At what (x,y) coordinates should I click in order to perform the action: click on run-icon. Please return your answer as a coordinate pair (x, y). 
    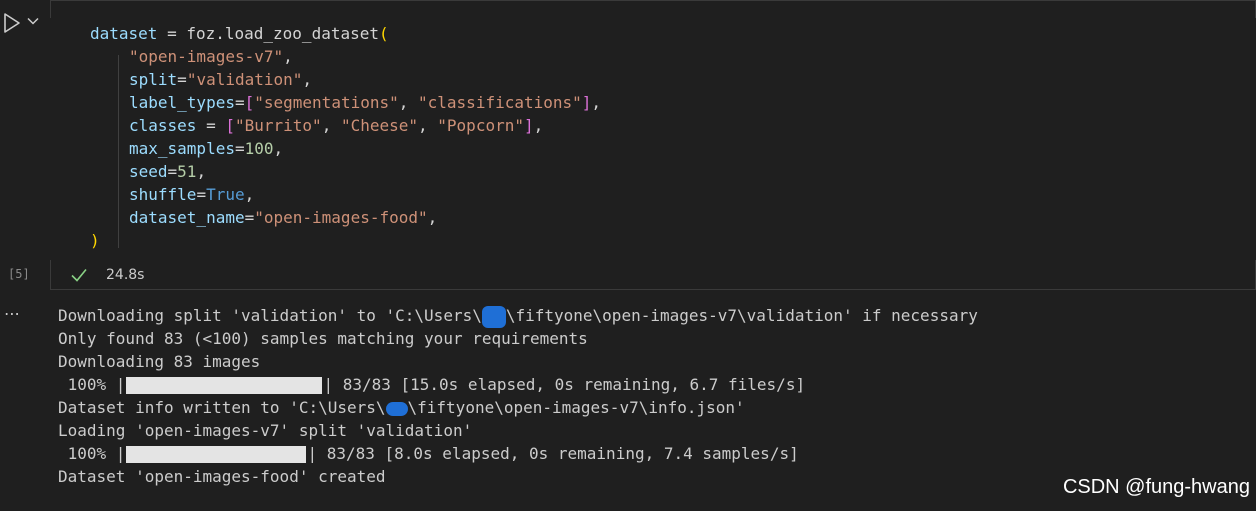
    Looking at the image, I should click on (12, 23).